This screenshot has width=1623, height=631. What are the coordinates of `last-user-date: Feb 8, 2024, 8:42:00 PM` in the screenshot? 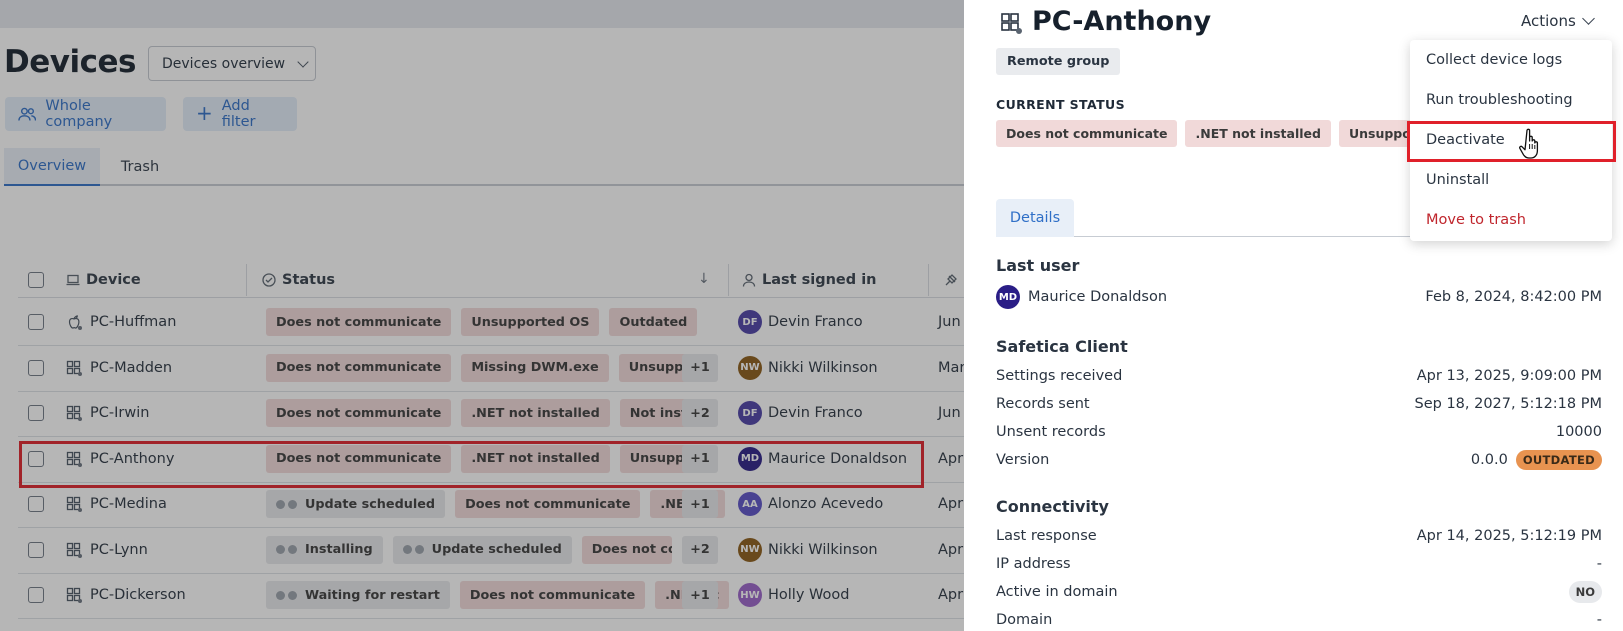 It's located at (1513, 297).